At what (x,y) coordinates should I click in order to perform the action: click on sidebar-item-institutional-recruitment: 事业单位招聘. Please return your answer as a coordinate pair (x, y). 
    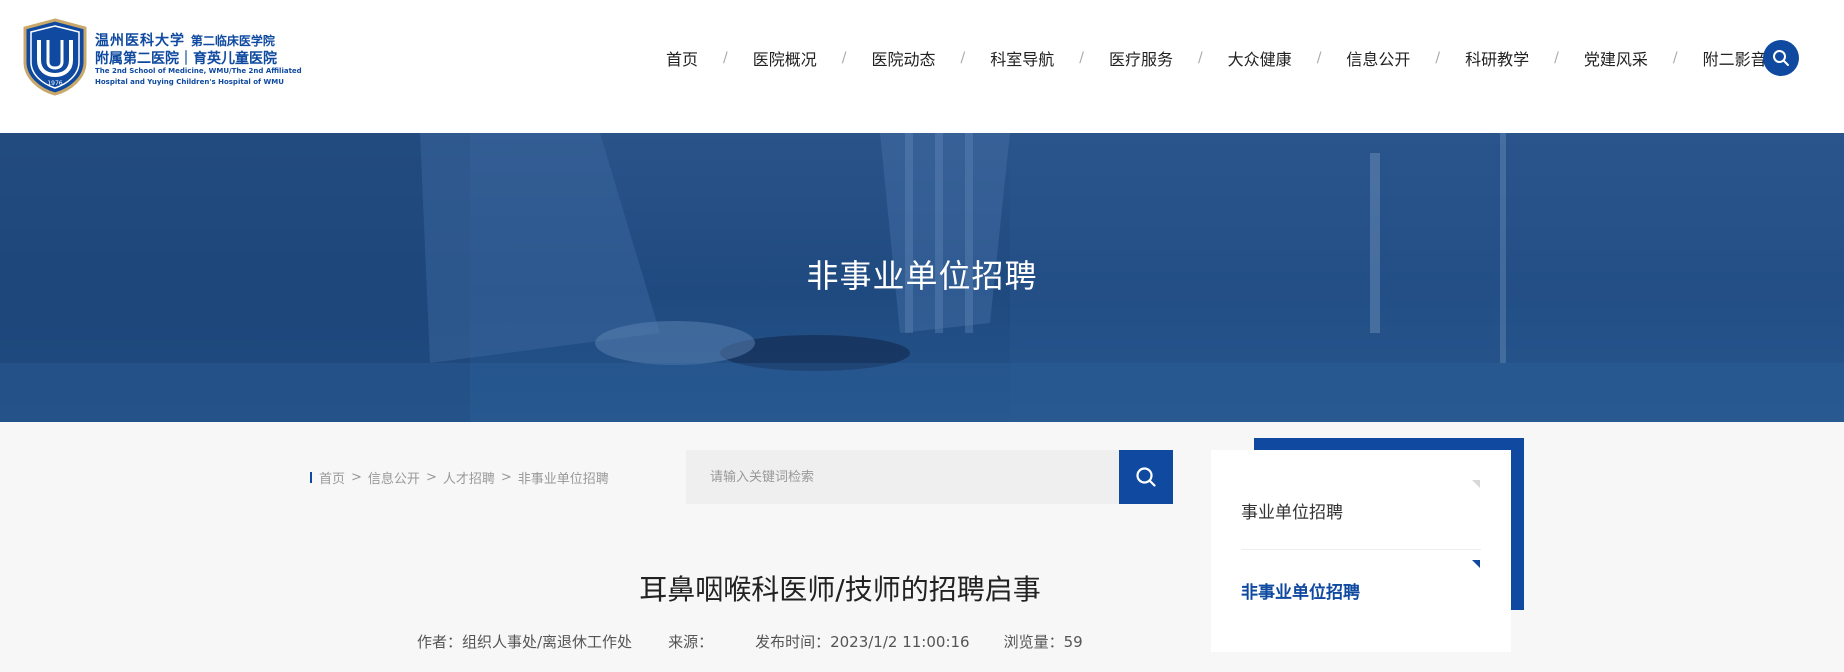
    Looking at the image, I should click on (1292, 510).